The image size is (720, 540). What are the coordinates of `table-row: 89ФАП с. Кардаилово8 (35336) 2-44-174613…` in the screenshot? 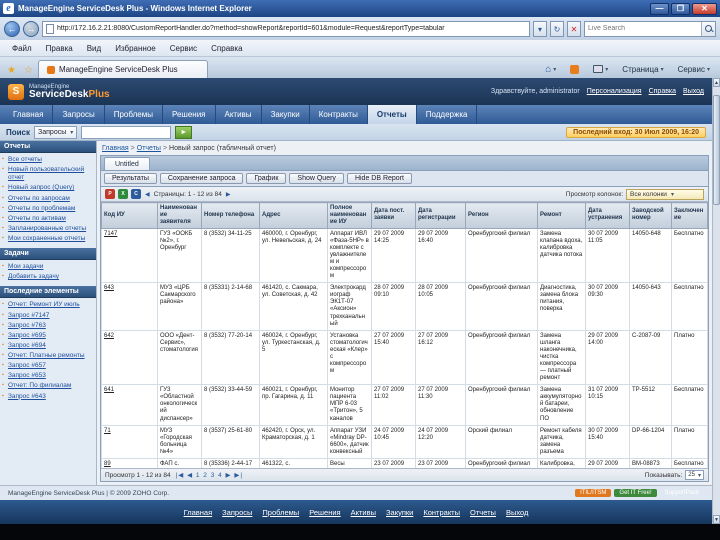 It's located at (404, 462).